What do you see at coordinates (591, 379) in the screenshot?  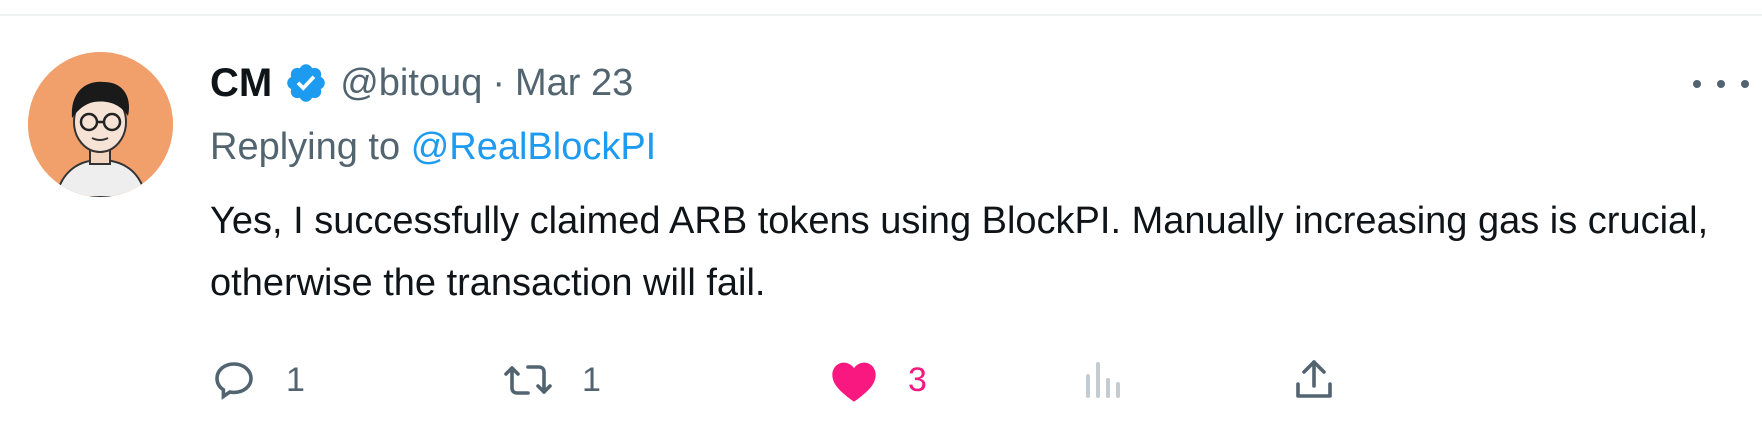 I see `retweet-count: 1` at bounding box center [591, 379].